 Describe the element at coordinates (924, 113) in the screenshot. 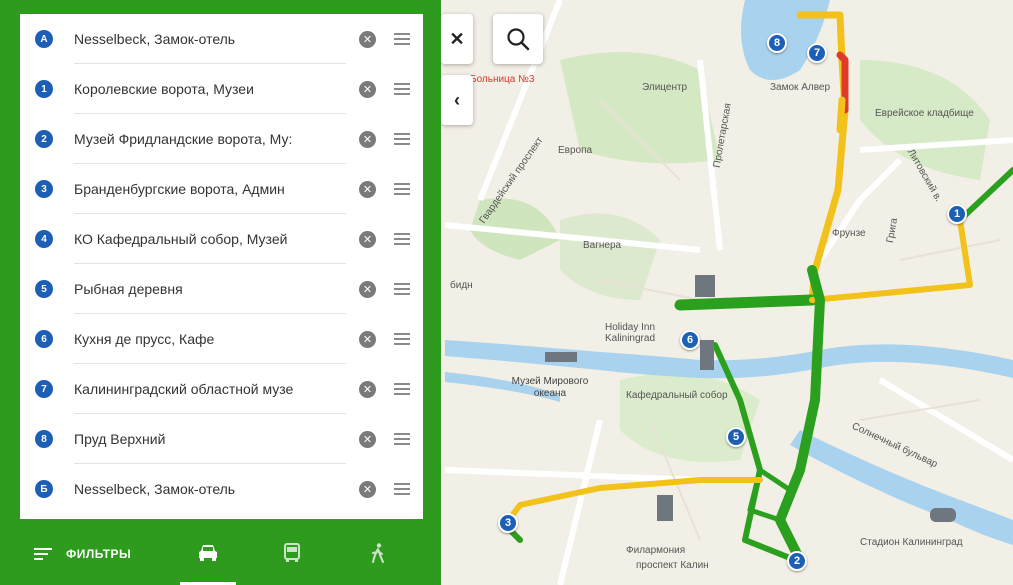

I see `map-label-cemetery: Еврейское кладбище` at that location.